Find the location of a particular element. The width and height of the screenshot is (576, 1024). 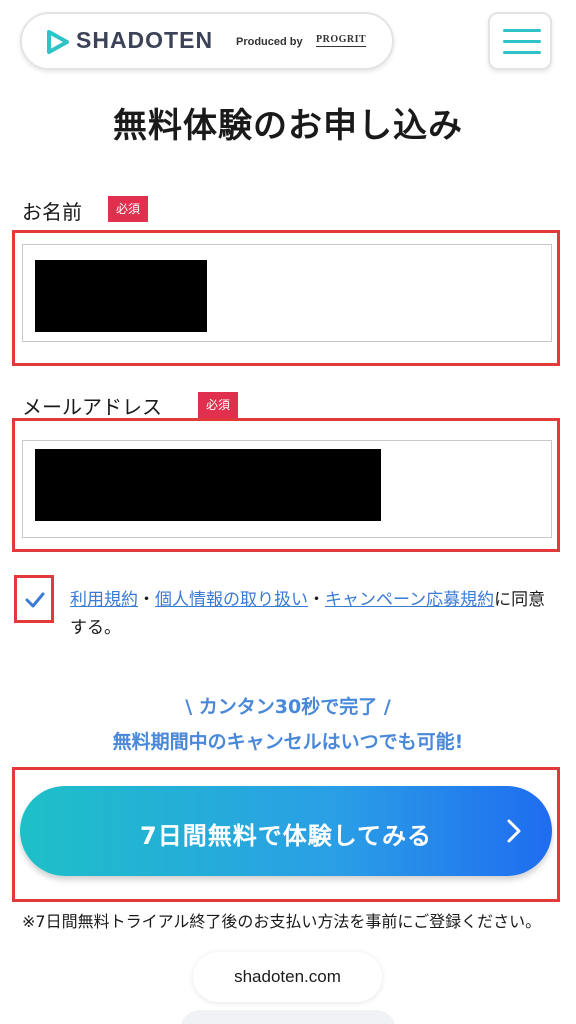

privacy-policy-link: 個人情報の取り扱い is located at coordinates (231, 600).